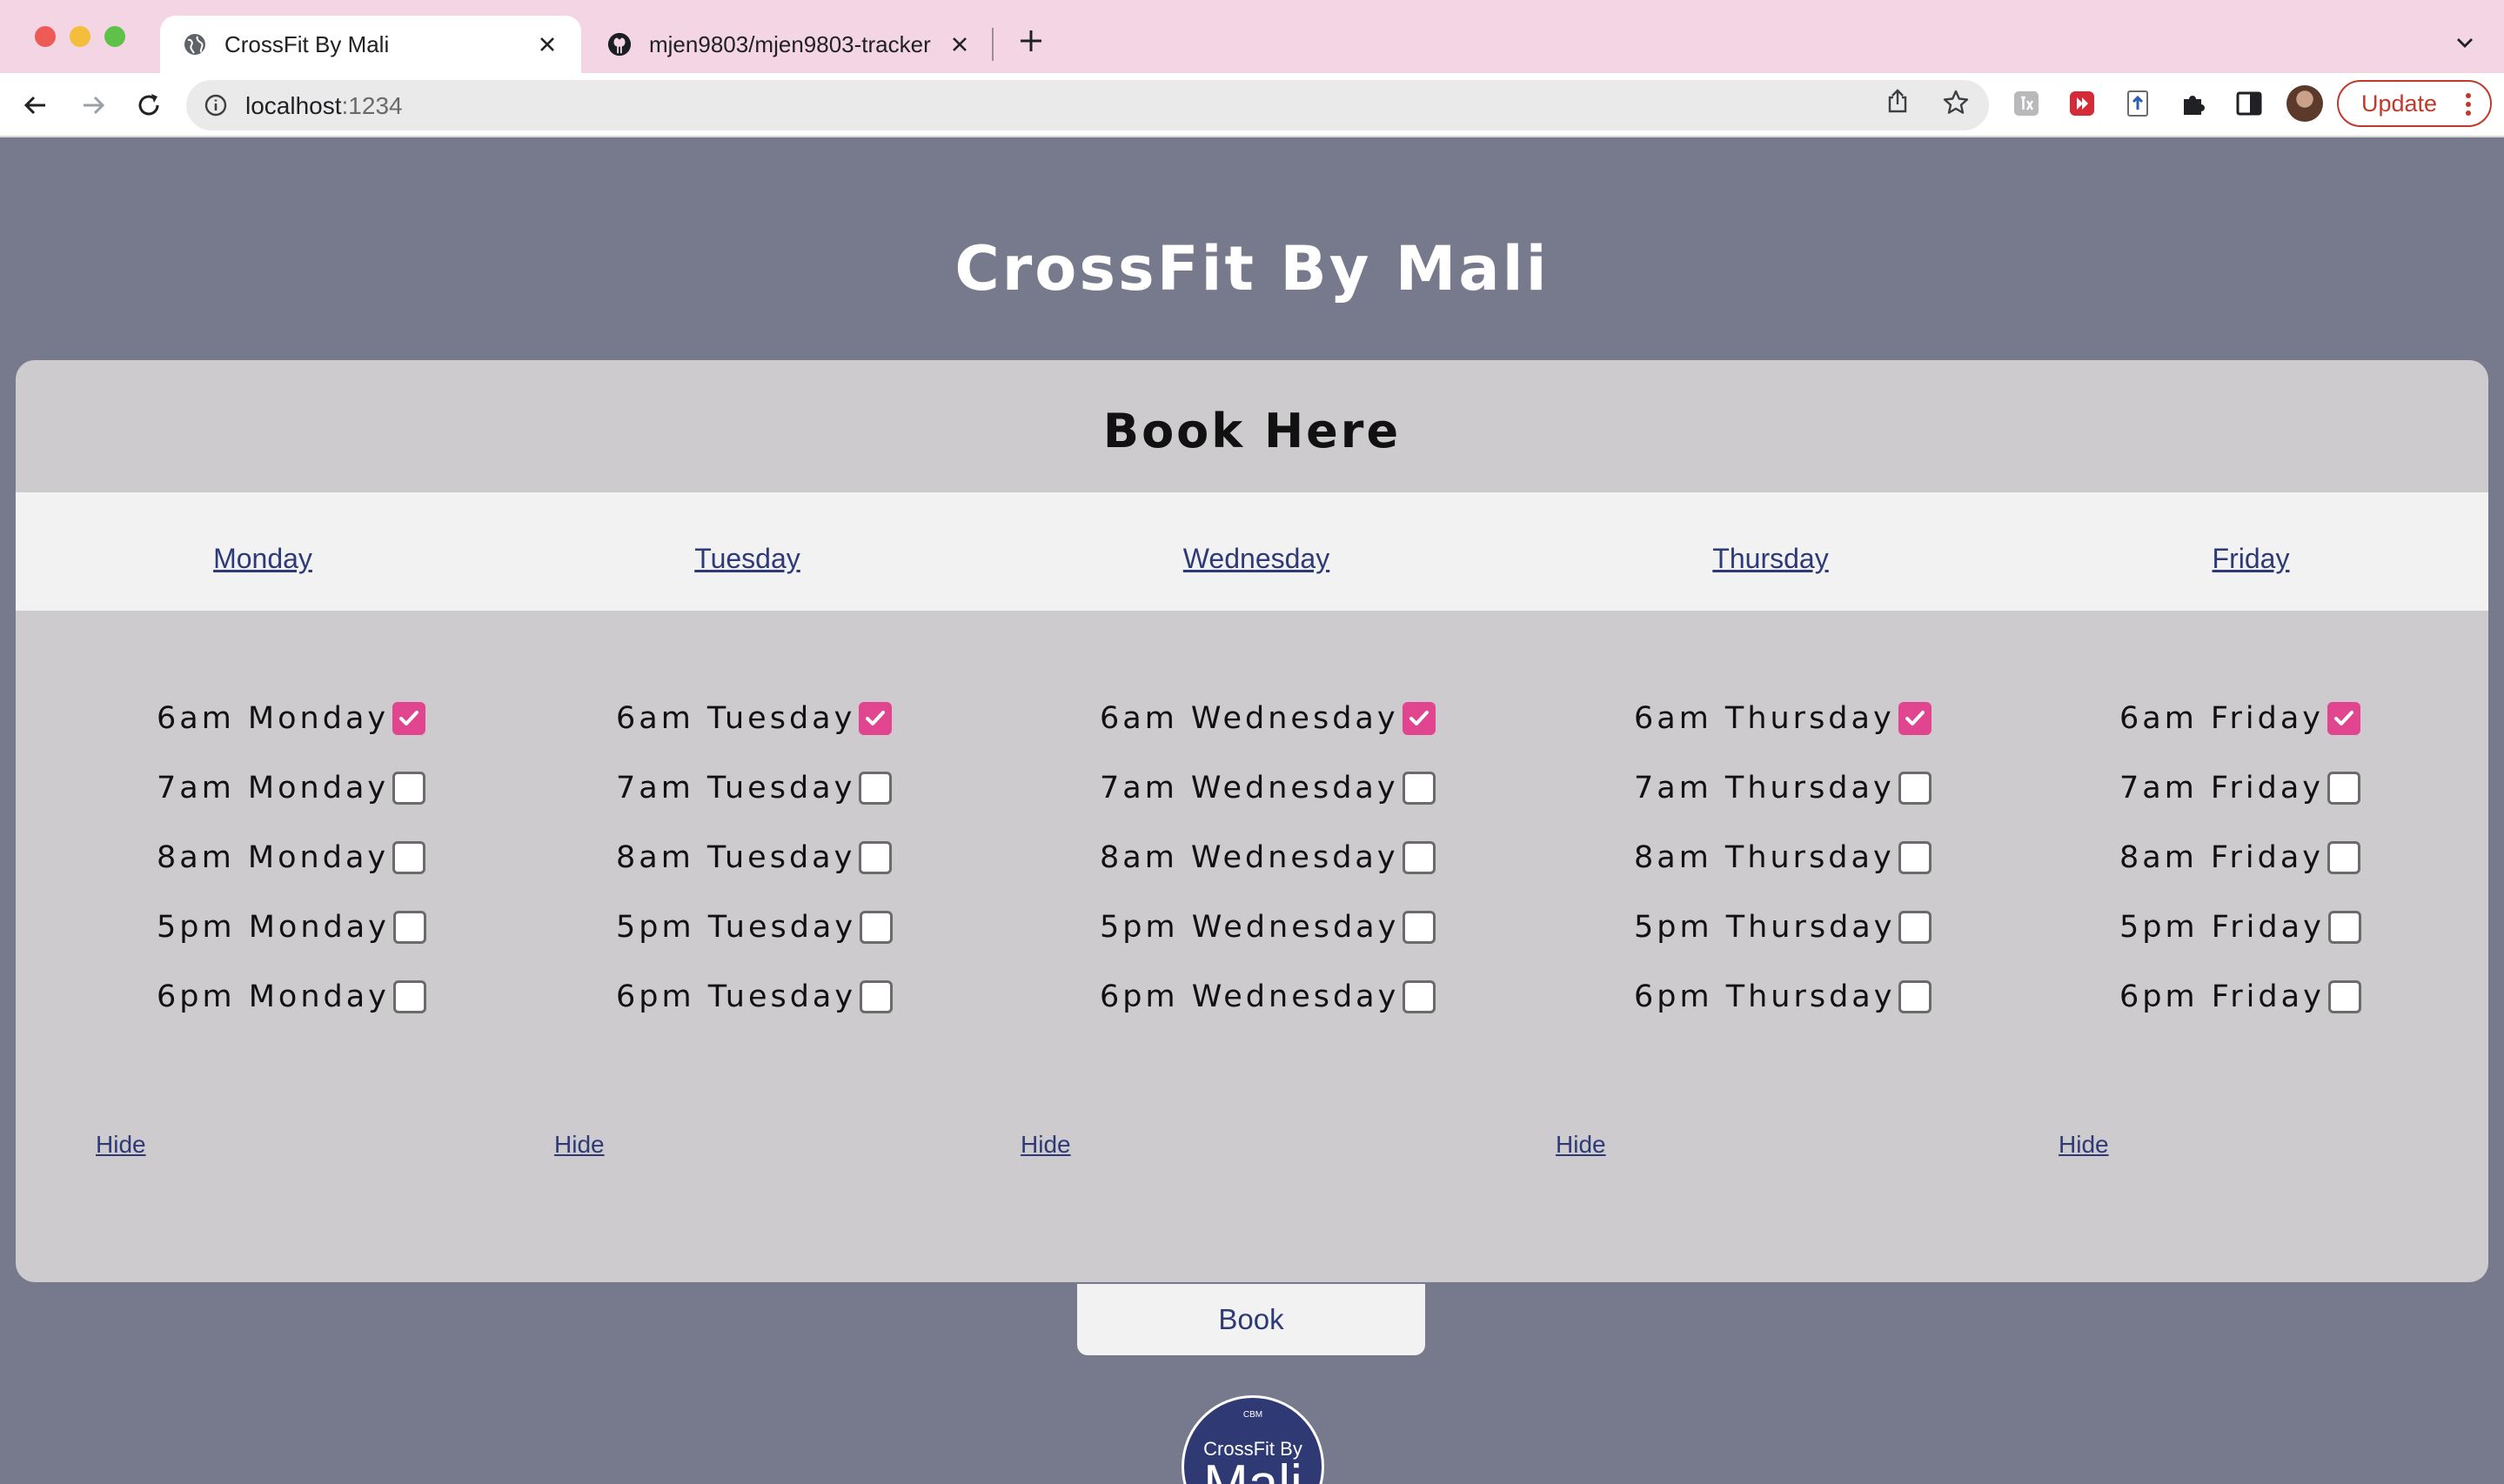 The image size is (2504, 1484). Describe the element at coordinates (2193, 103) in the screenshot. I see `extensions-puzzle-icon` at that location.